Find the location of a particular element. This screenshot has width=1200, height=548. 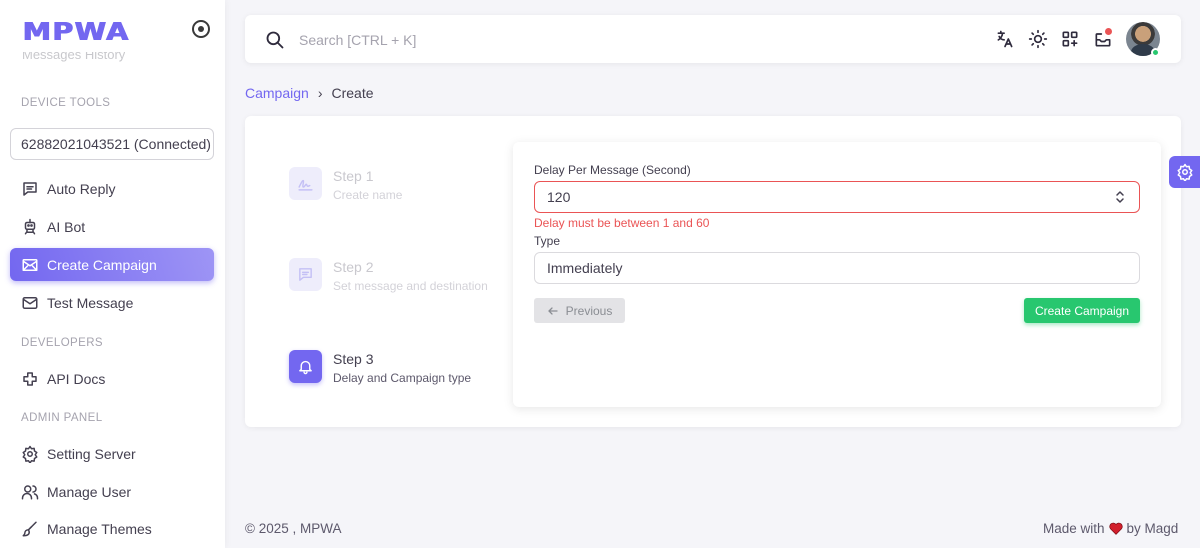

notification-badge is located at coordinates (1108, 31).